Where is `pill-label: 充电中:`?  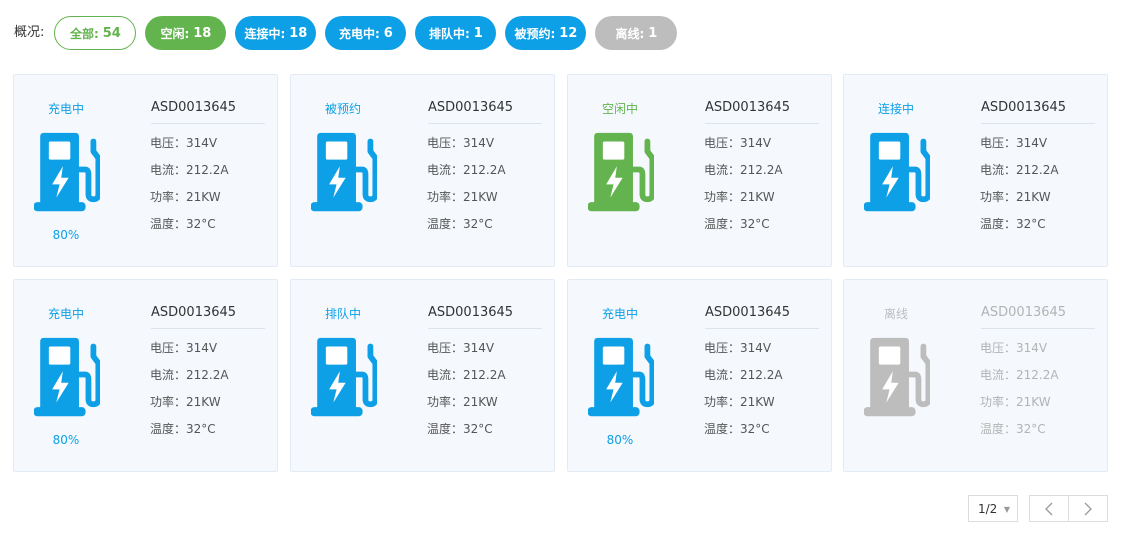
pill-label: 充电中: is located at coordinates (359, 33).